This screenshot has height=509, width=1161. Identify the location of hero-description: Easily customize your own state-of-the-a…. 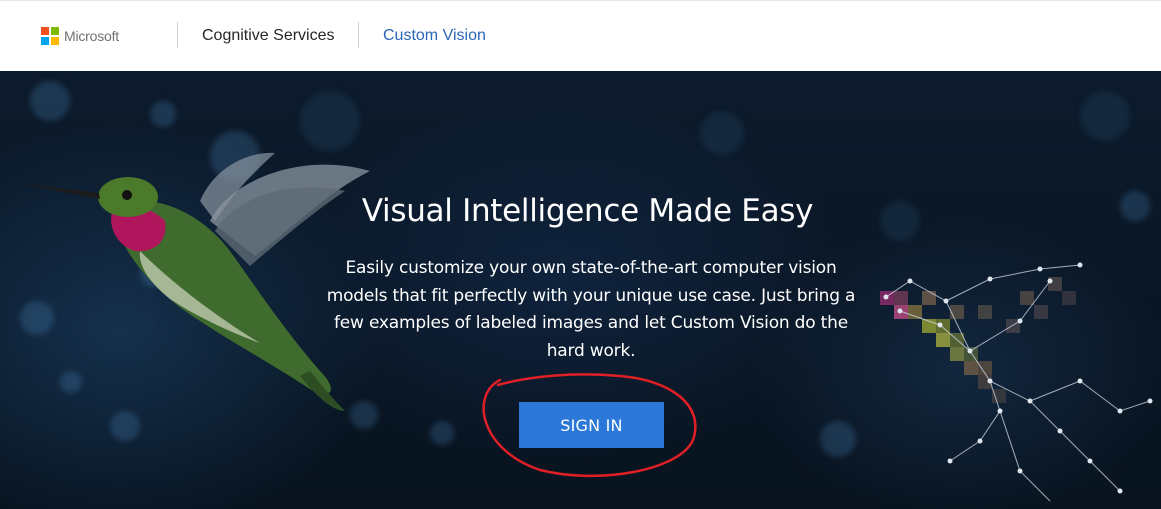
(591, 309).